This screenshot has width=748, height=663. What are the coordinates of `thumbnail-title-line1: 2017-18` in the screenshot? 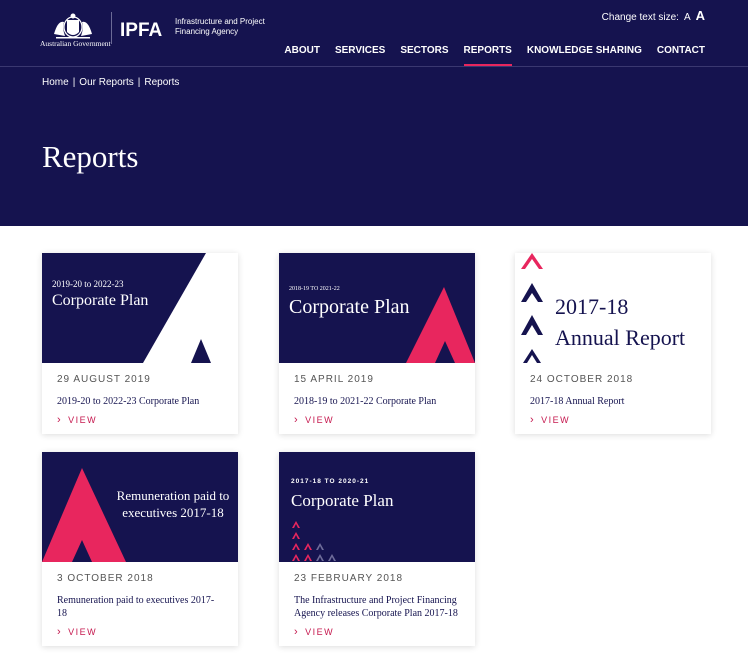 It's located at (592, 306).